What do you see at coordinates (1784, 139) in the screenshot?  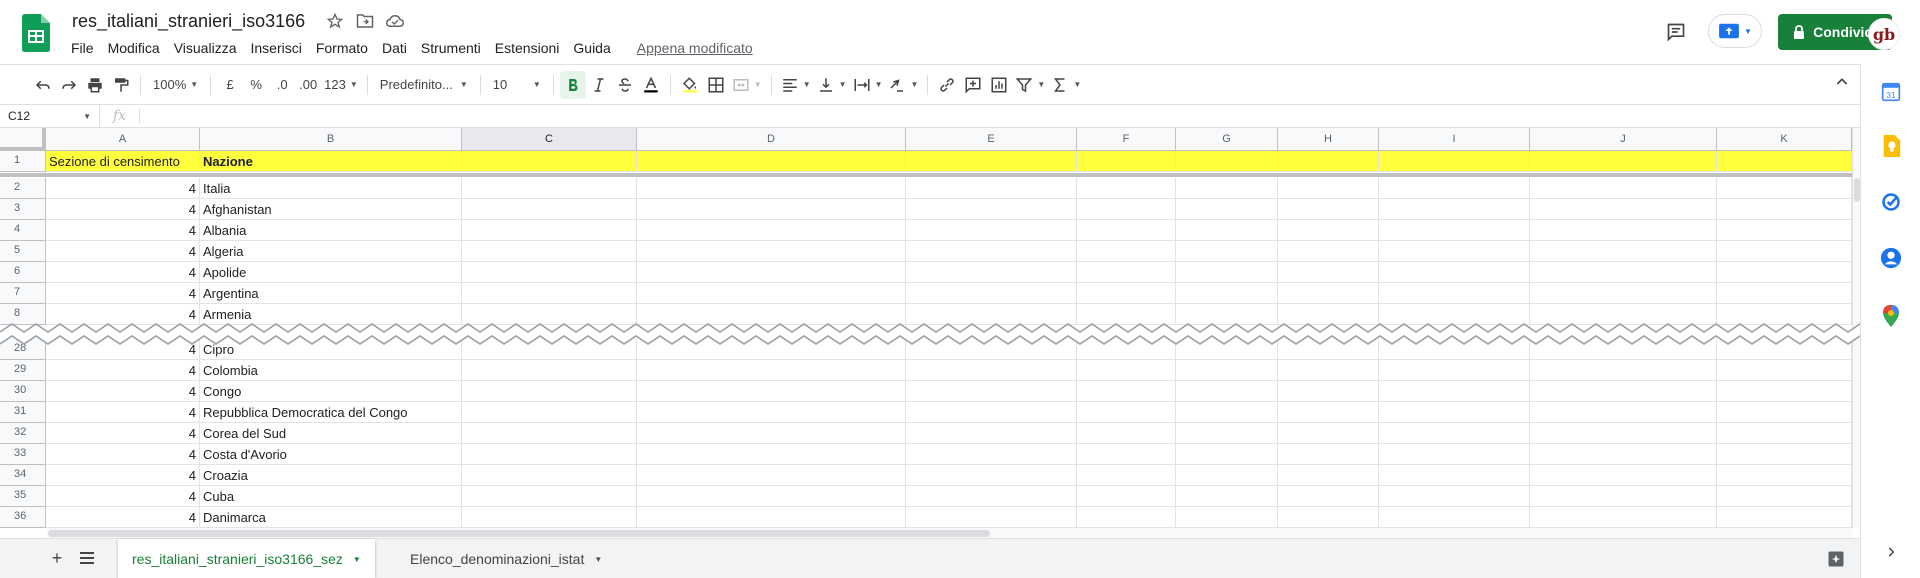 I see `column-header-k: K` at bounding box center [1784, 139].